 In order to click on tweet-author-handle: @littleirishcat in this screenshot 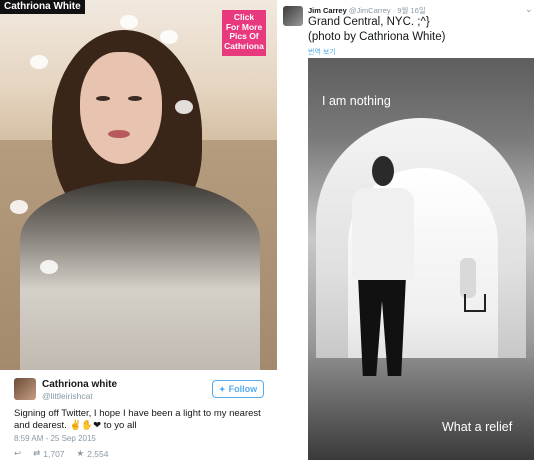, I will do `click(67, 396)`.